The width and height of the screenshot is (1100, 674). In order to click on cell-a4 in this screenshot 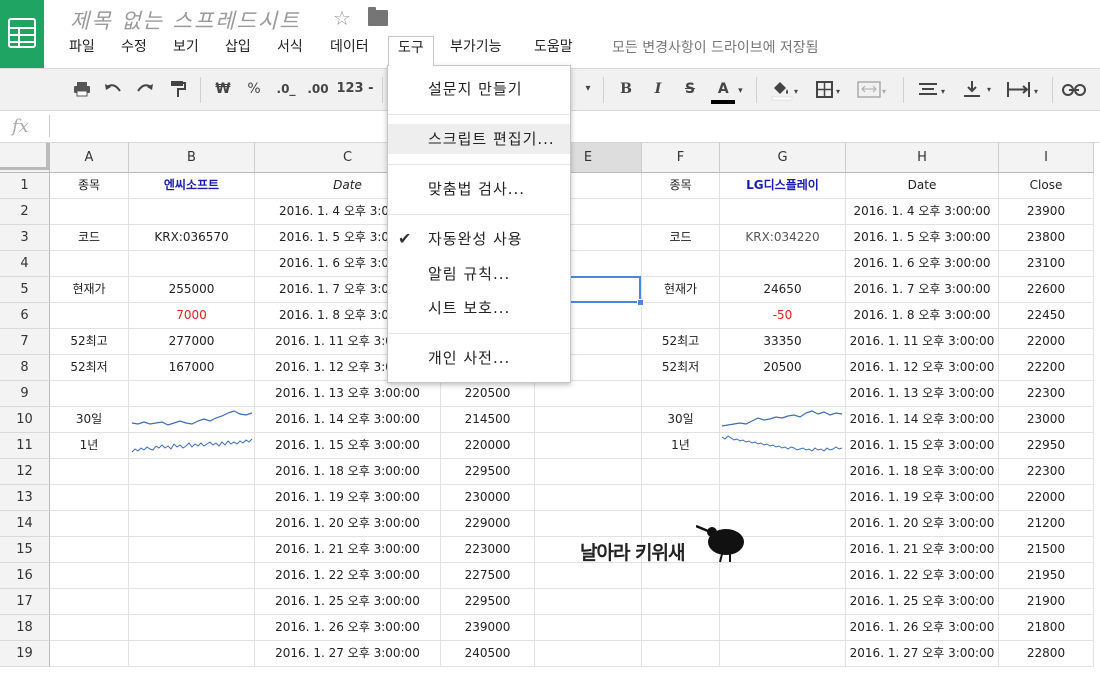, I will do `click(89, 264)`.